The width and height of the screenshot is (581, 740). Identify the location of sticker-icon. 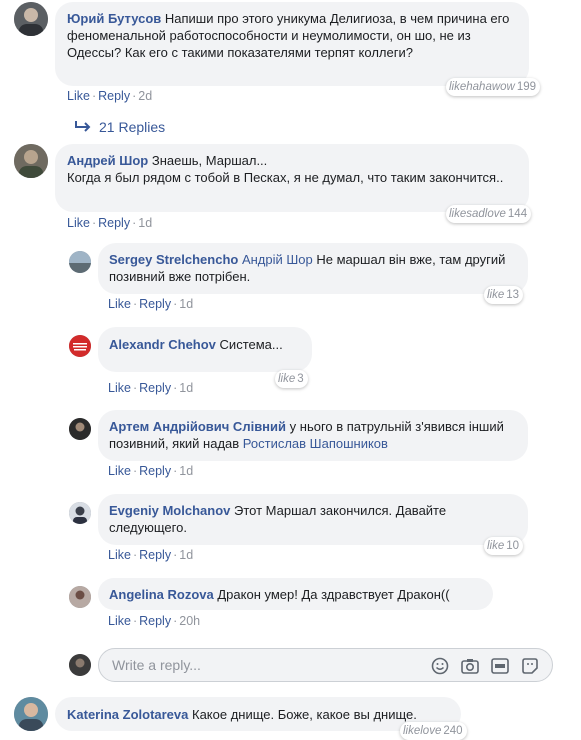
(530, 666).